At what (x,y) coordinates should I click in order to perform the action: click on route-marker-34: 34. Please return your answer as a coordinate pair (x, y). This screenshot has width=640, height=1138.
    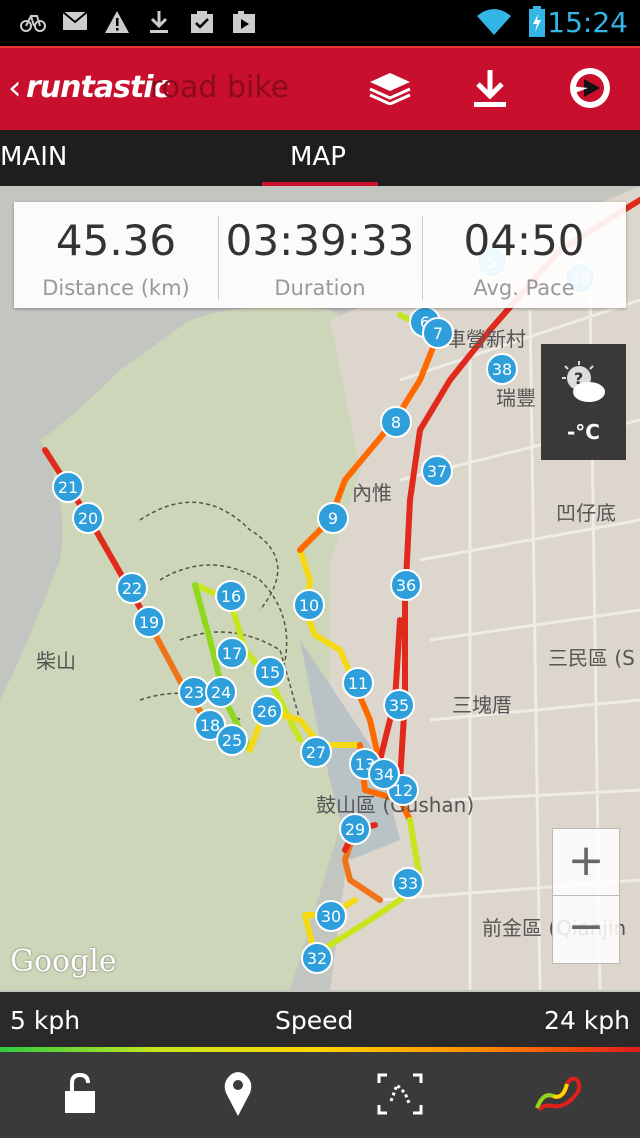
    Looking at the image, I should click on (384, 774).